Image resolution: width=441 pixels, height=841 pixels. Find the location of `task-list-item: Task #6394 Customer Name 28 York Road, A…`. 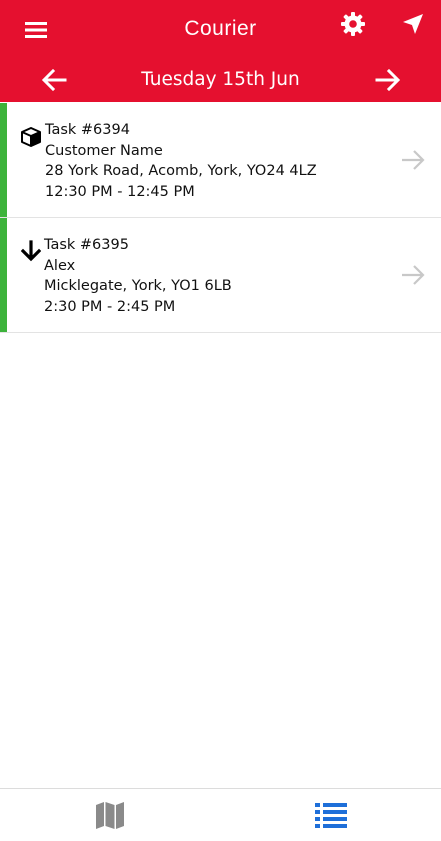

task-list-item: Task #6394 Customer Name 28 York Road, A… is located at coordinates (220, 160).